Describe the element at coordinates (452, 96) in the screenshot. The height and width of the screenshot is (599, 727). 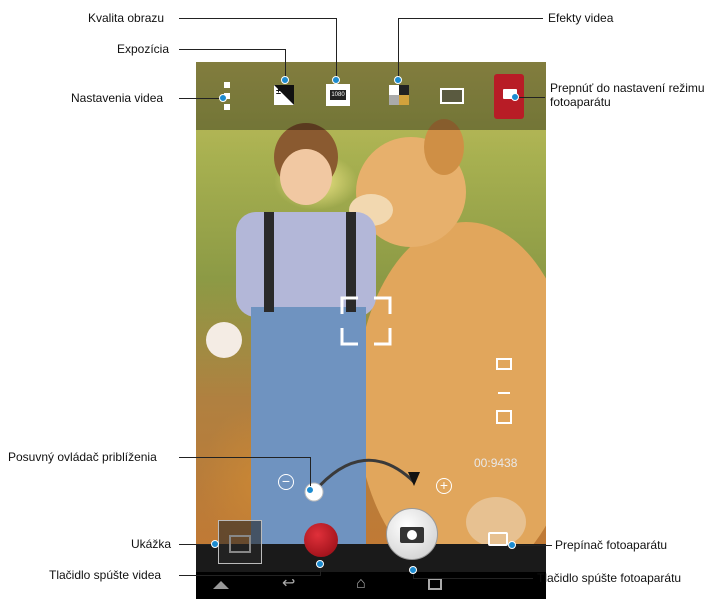
I see `battery-icon` at that location.